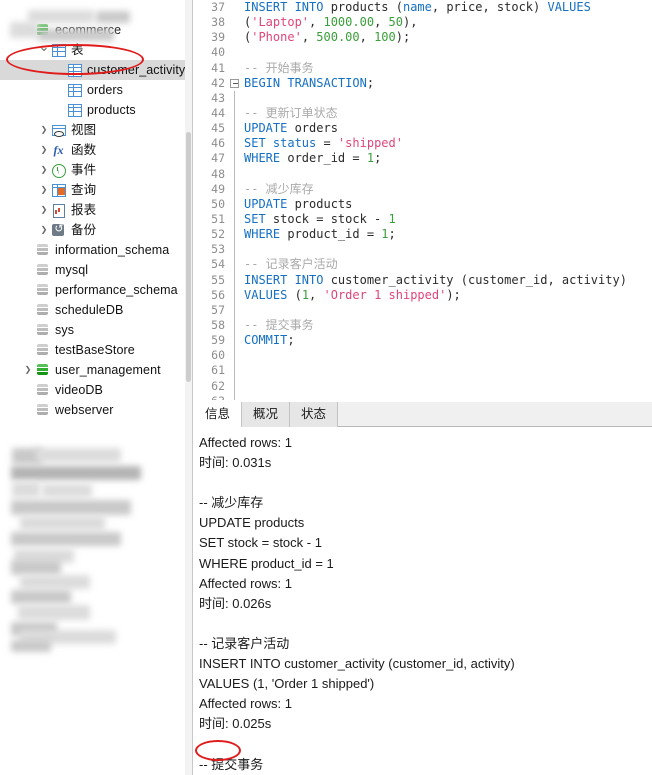 The image size is (652, 775). What do you see at coordinates (423, 68) in the screenshot?
I see `code-line: 41 -- 开始事务` at bounding box center [423, 68].